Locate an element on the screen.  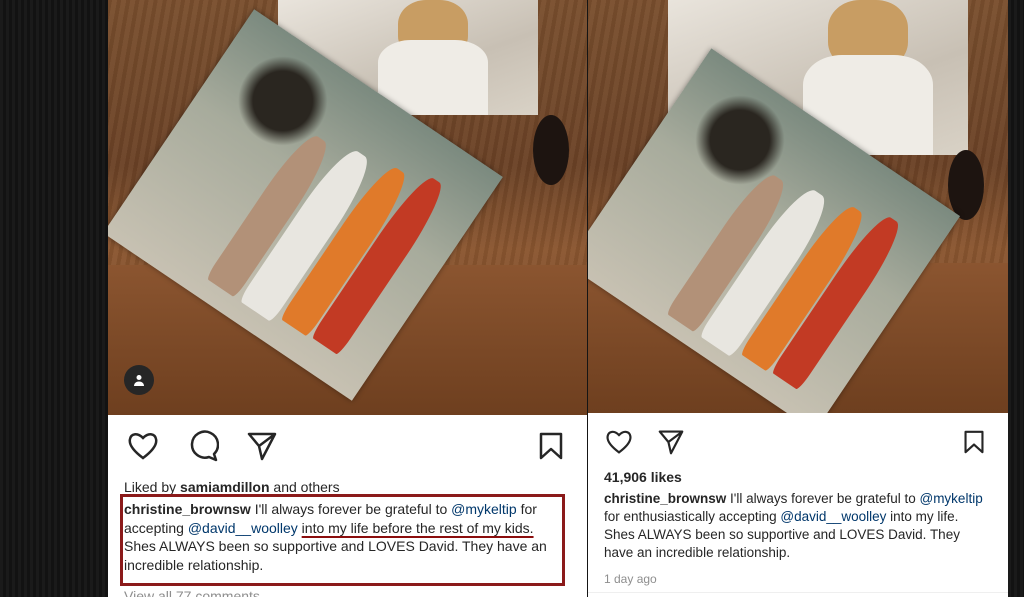
dark-background-left is located at coordinates (54, 298).